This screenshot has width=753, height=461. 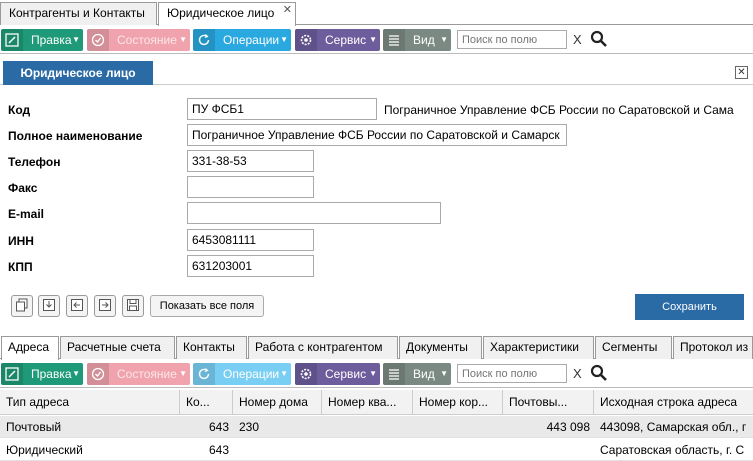 I want to click on tab-contacts: Контакты, so click(x=211, y=347).